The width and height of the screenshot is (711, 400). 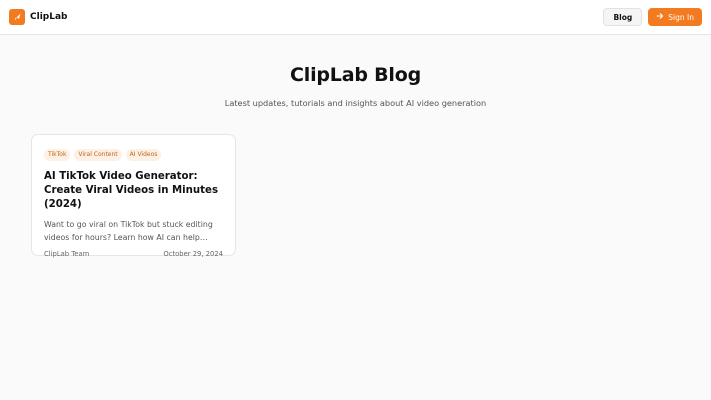 I want to click on sign-in-button: Sign In, so click(x=675, y=17).